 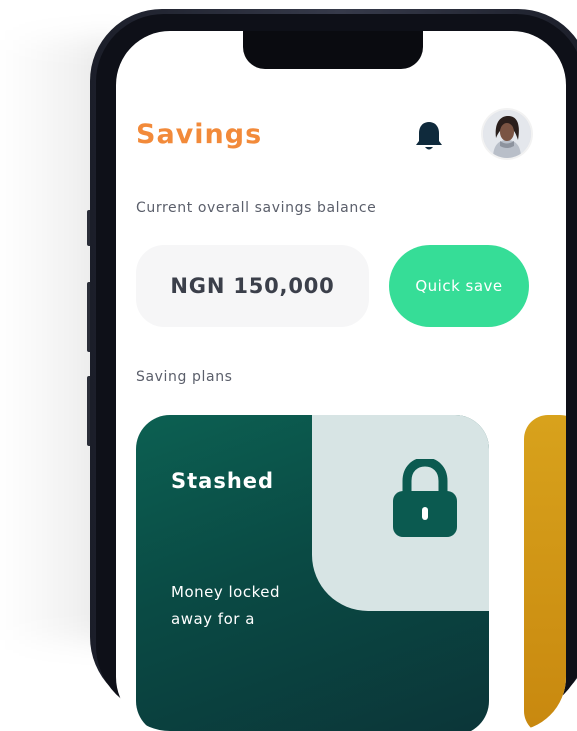 I want to click on avatar, so click(x=507, y=134).